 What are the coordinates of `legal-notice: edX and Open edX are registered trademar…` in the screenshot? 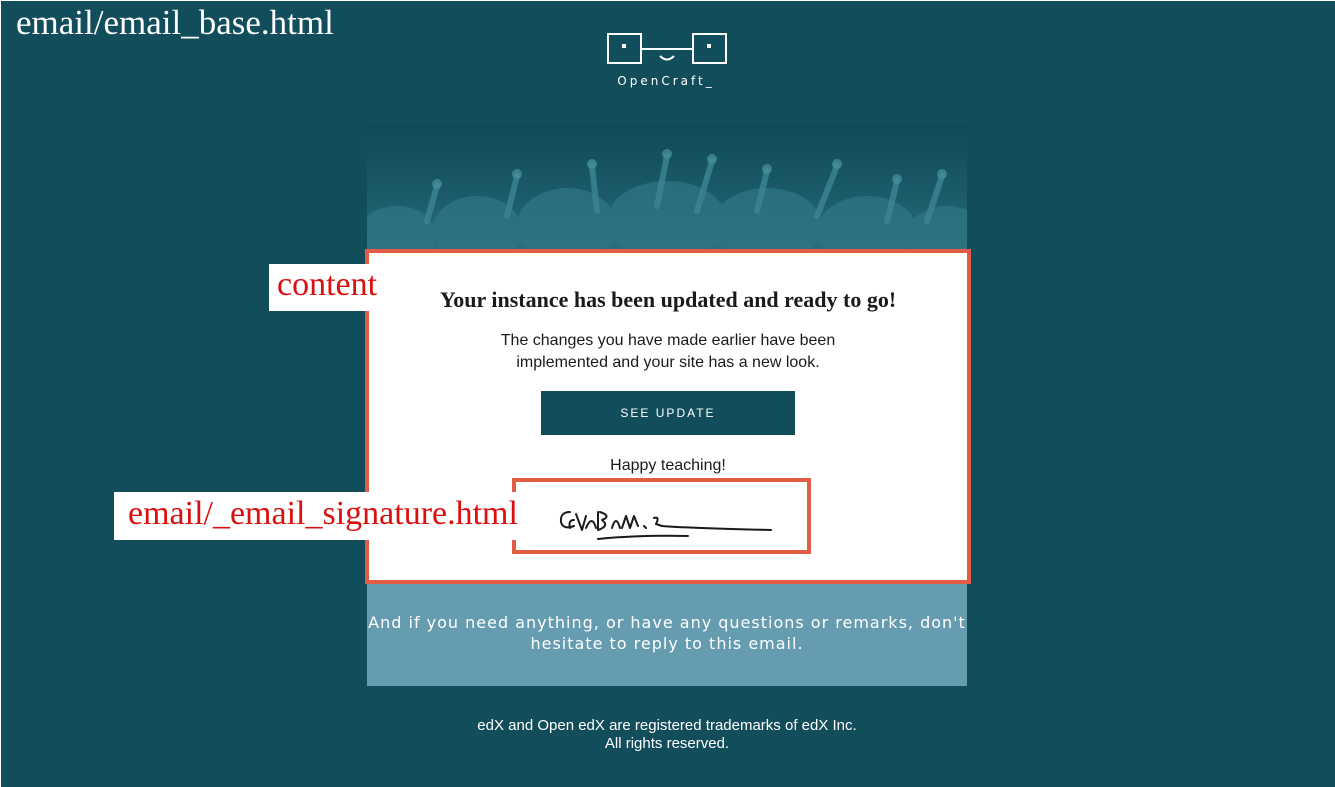 It's located at (667, 735).